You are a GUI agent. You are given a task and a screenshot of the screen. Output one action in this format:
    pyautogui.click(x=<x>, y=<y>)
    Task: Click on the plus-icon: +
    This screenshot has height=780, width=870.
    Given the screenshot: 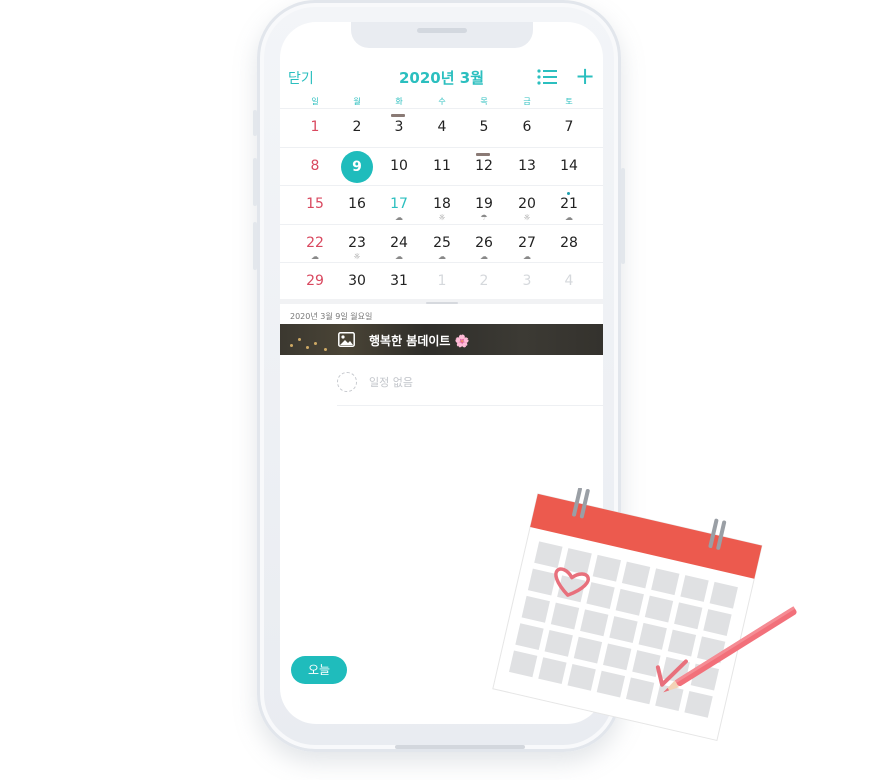 What is the action you would take?
    pyautogui.click(x=585, y=76)
    